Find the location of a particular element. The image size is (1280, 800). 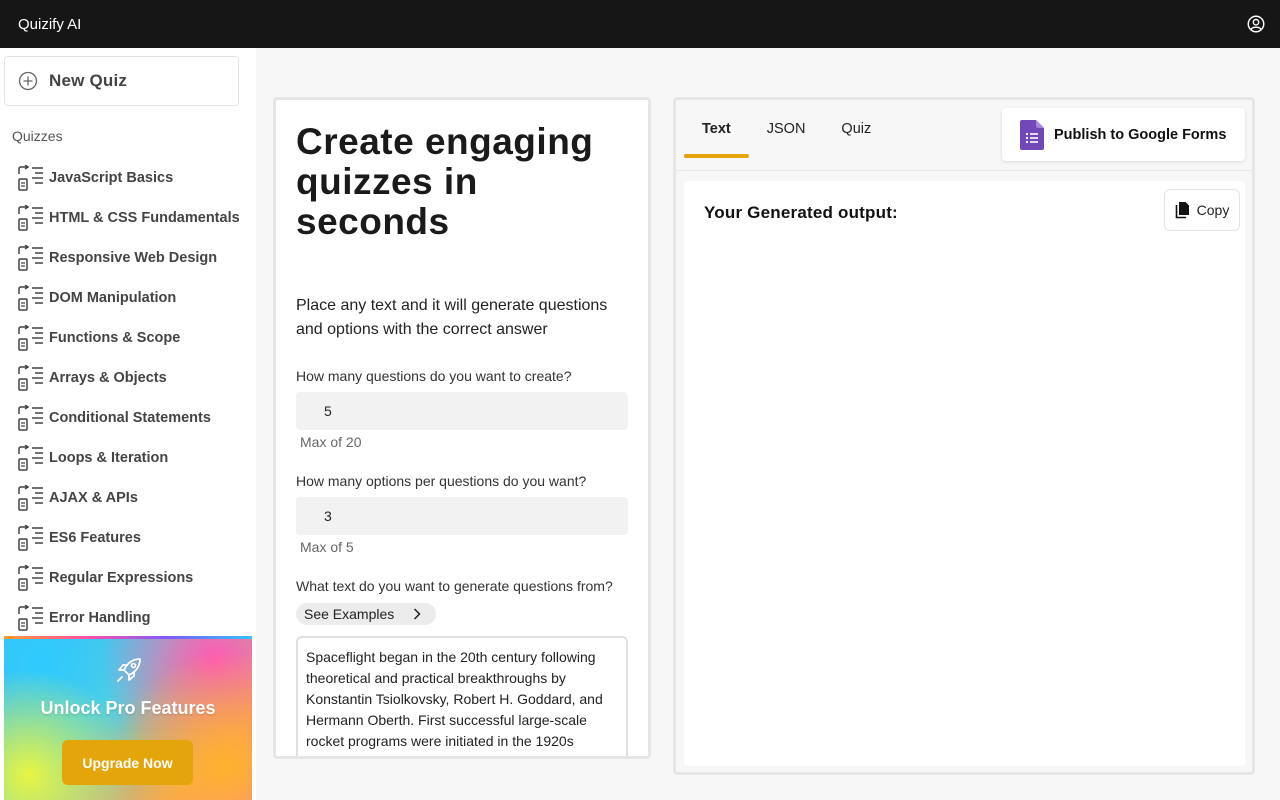

sidebar-quiz-label: Error Handling is located at coordinates (100, 618).